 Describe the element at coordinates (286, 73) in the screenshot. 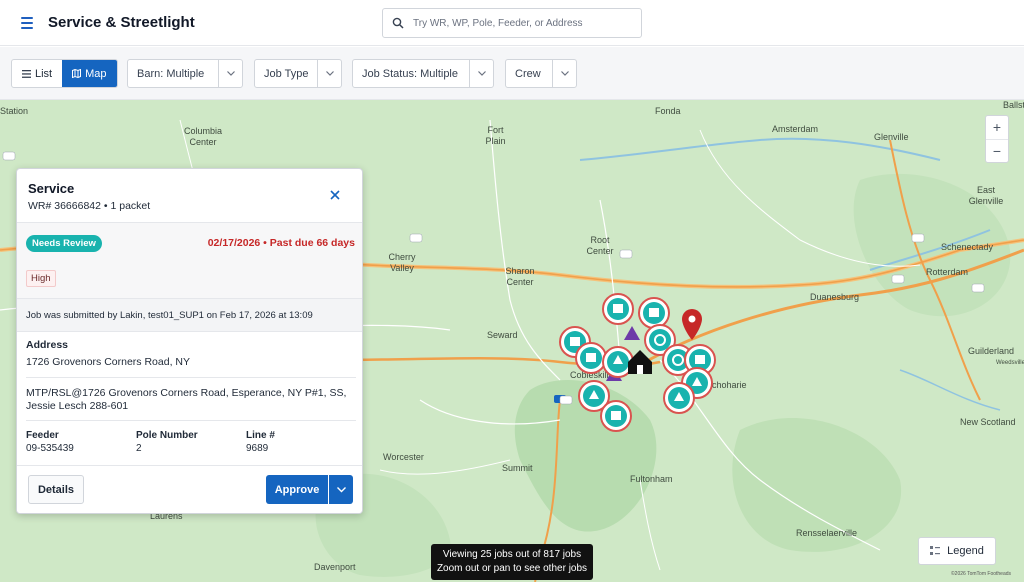

I see `job-type-filter-label: Job Type` at that location.